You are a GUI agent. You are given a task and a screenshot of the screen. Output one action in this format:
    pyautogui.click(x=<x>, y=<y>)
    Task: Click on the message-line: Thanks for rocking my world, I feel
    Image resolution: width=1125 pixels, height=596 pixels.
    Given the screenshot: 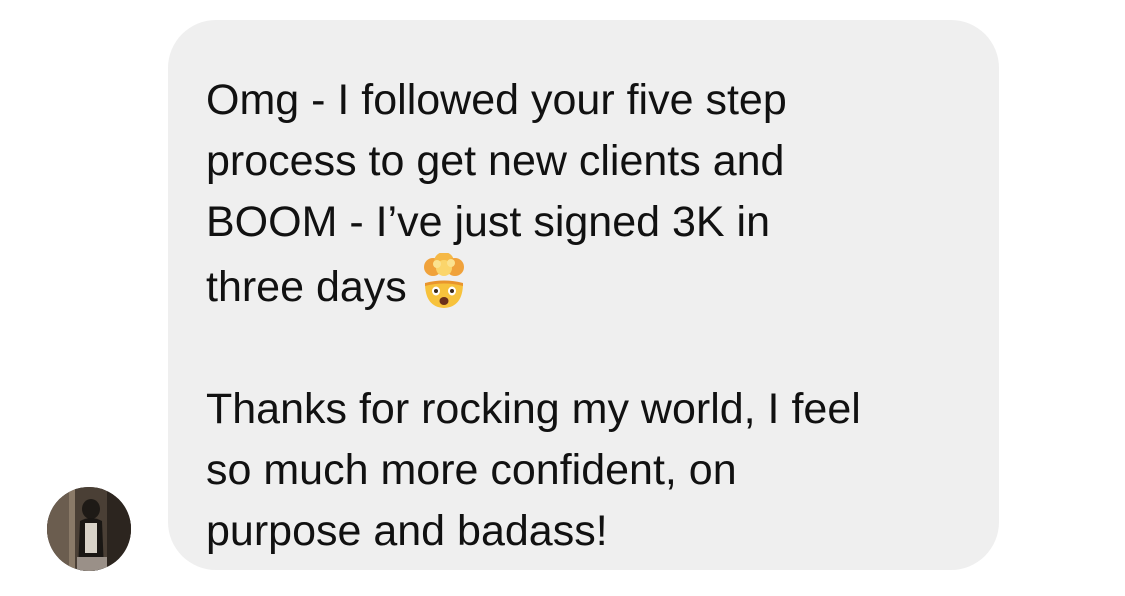 What is the action you would take?
    pyautogui.click(x=533, y=409)
    